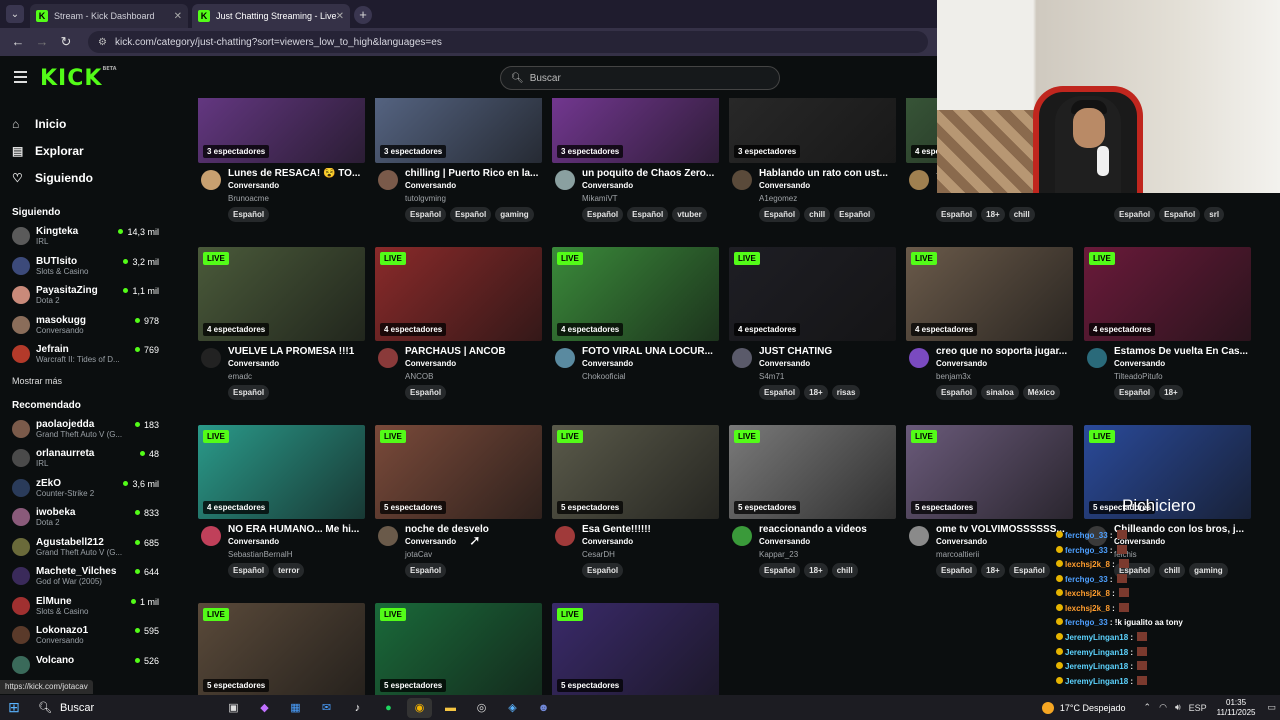  Describe the element at coordinates (419, 707) in the screenshot. I see `chrome-icon: ◉` at that location.